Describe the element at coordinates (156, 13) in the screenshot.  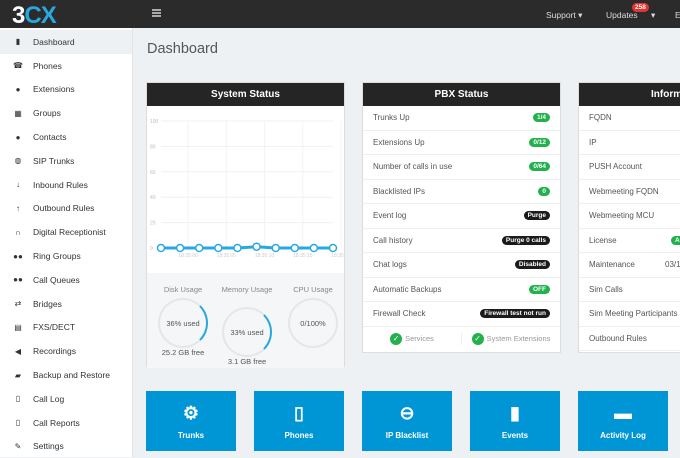
I see `hamburger-menu-icon` at that location.